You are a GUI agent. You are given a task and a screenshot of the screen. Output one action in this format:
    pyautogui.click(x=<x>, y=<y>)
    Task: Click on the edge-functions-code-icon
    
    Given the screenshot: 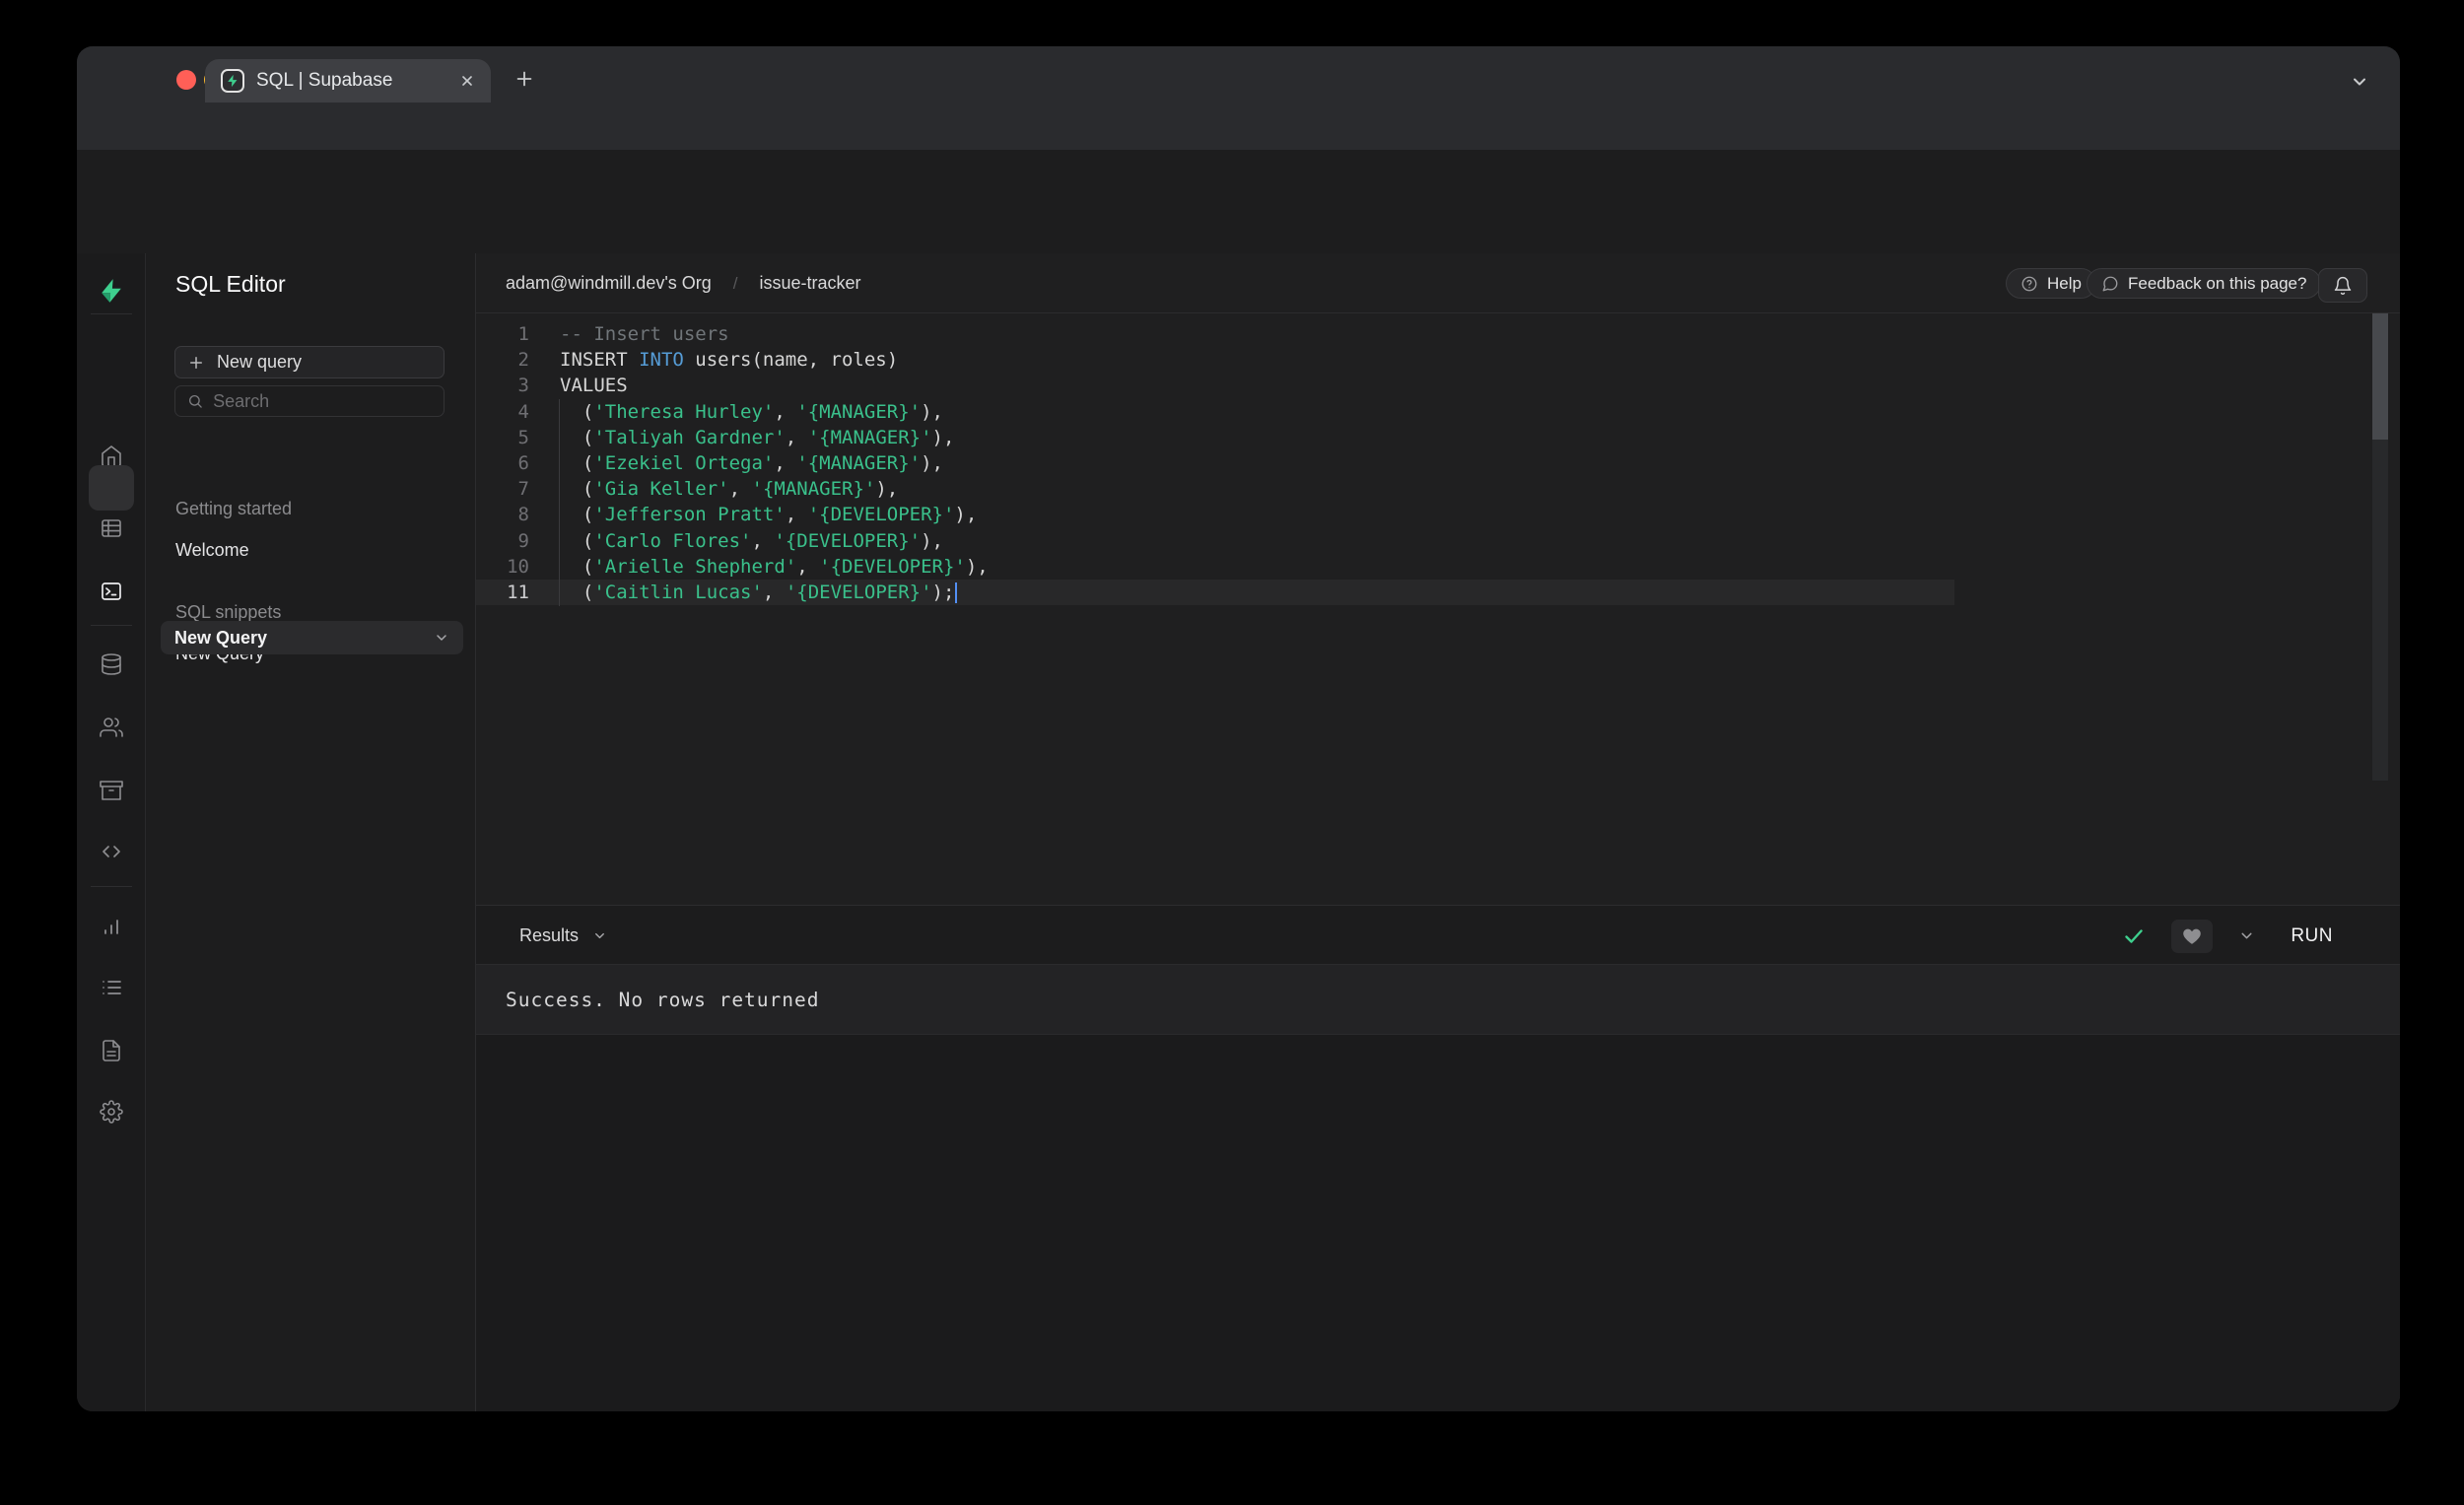 What is the action you would take?
    pyautogui.click(x=111, y=851)
    